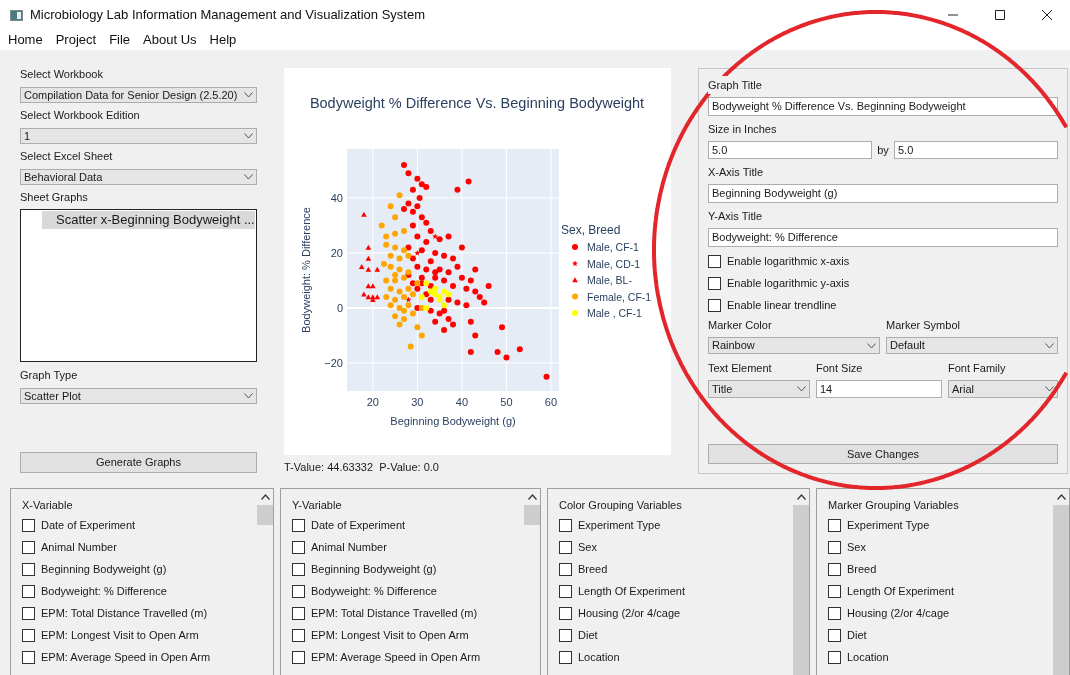  Describe the element at coordinates (120, 40) in the screenshot. I see `menu-item: File` at that location.